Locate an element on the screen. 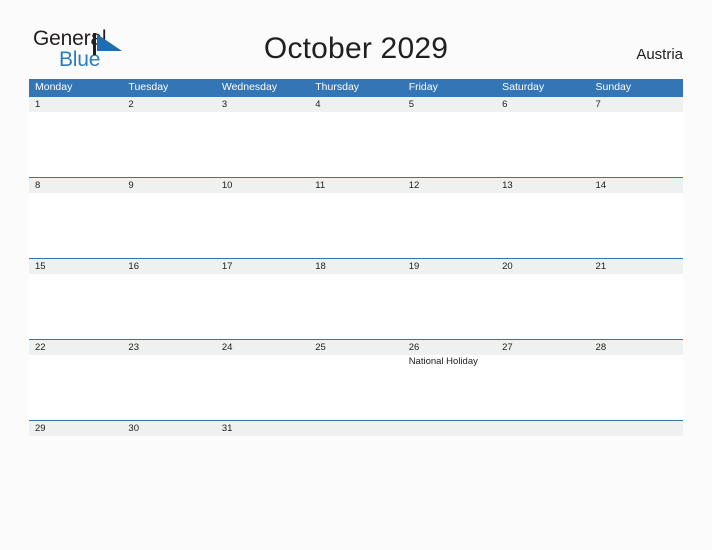  day-cell: 25 is located at coordinates (355, 347).